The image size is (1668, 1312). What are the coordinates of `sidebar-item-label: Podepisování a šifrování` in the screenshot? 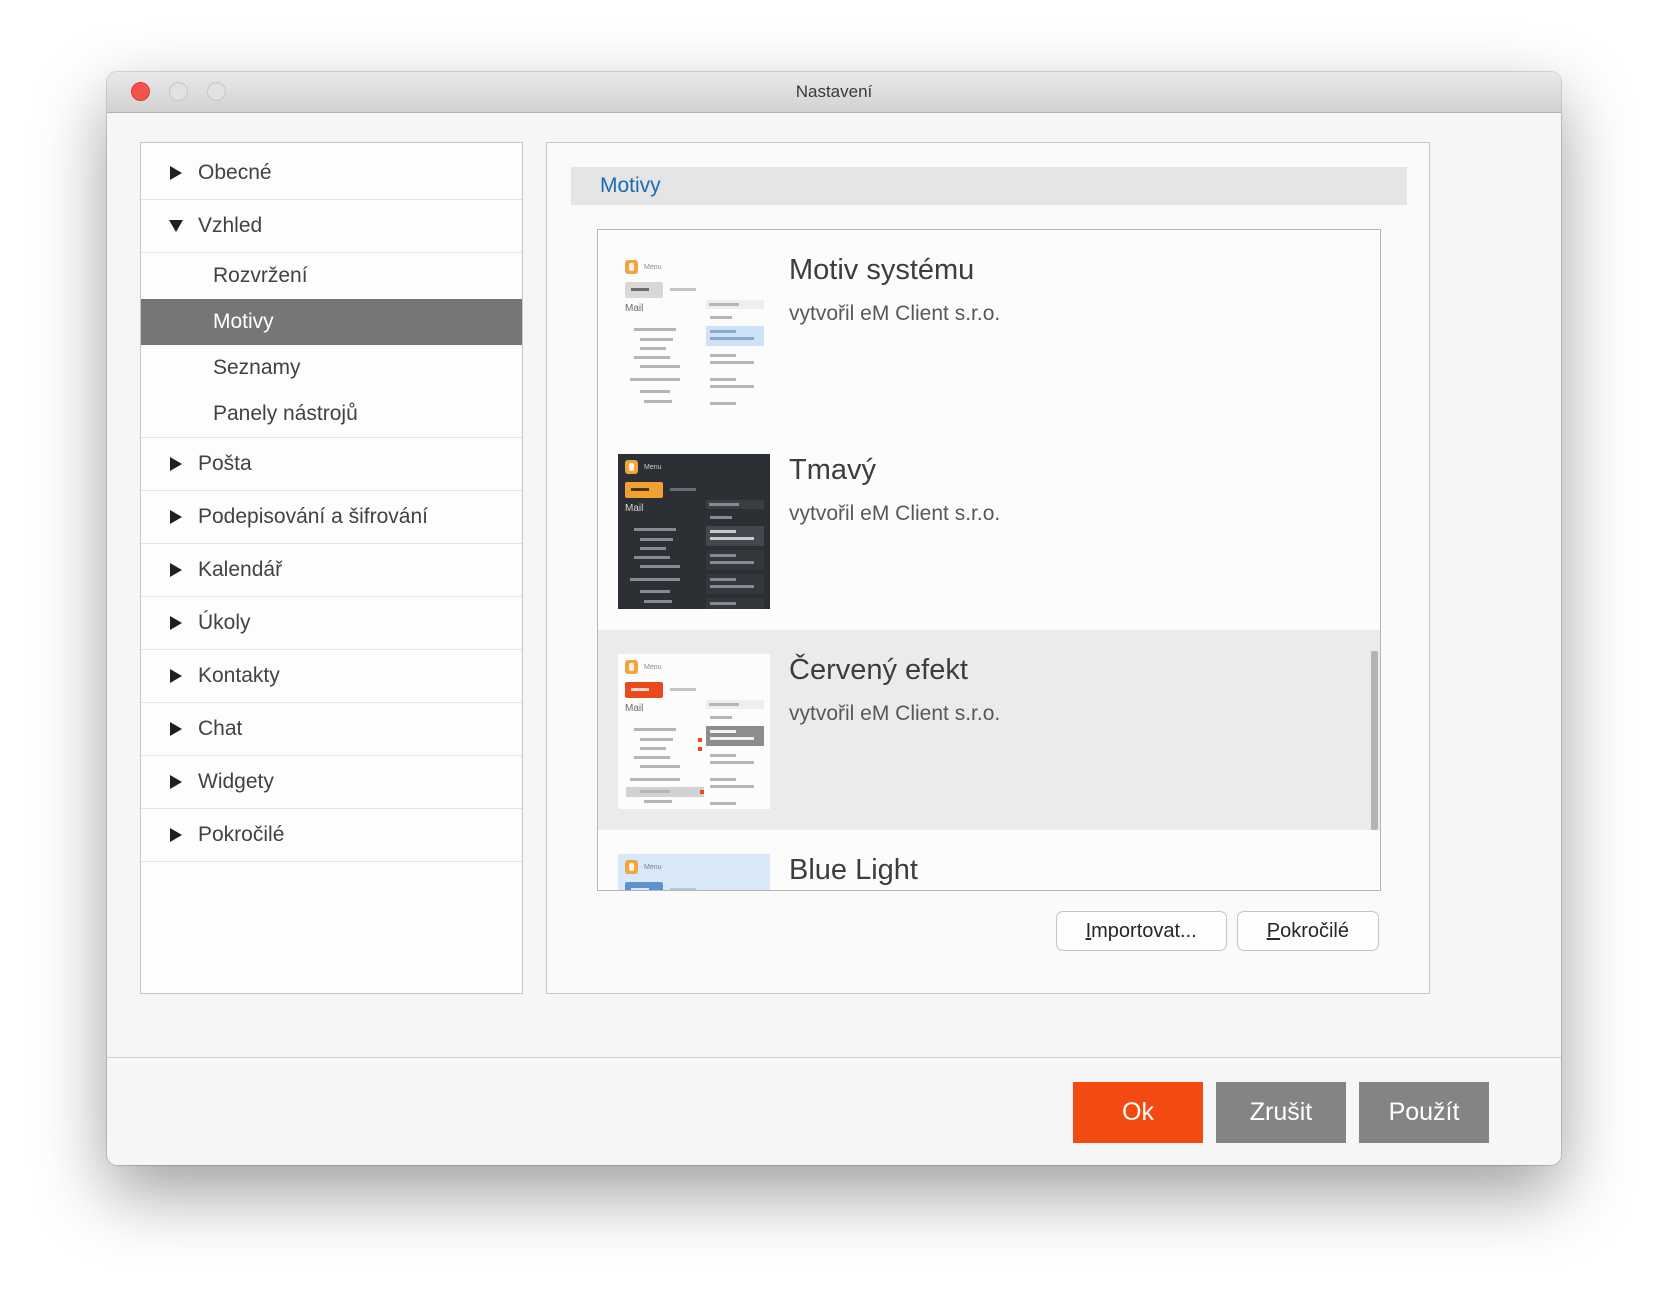 It's located at (313, 516).